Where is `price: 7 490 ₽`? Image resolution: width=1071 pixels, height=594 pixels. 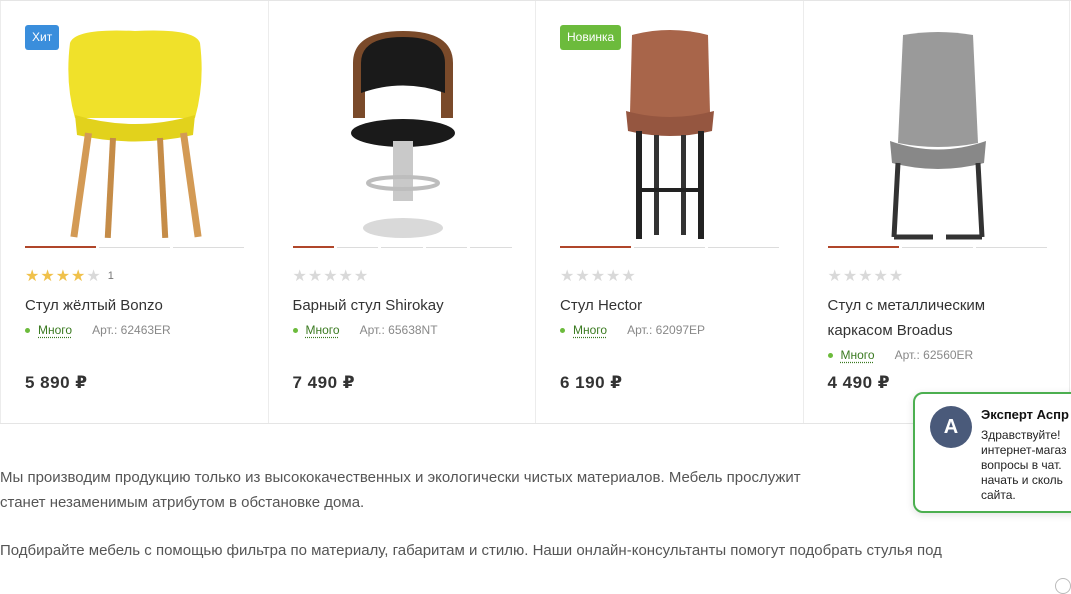
price: 7 490 ₽ is located at coordinates (324, 382).